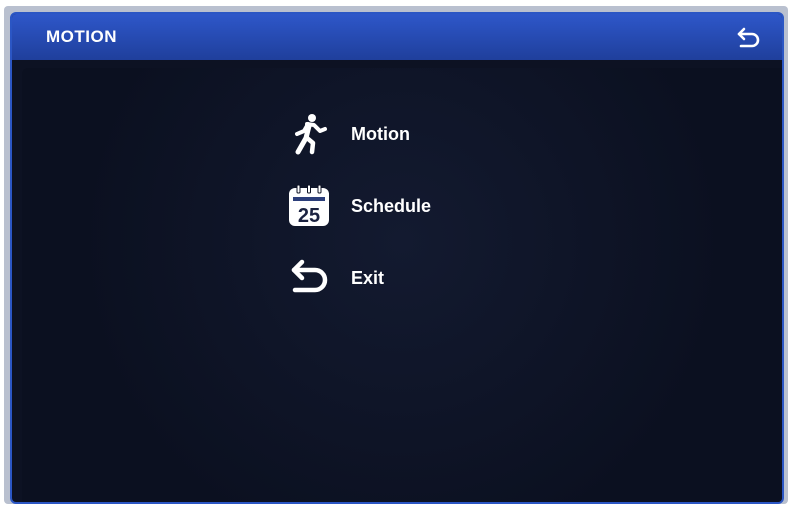  I want to click on menu-item-label: Exit, so click(368, 277).